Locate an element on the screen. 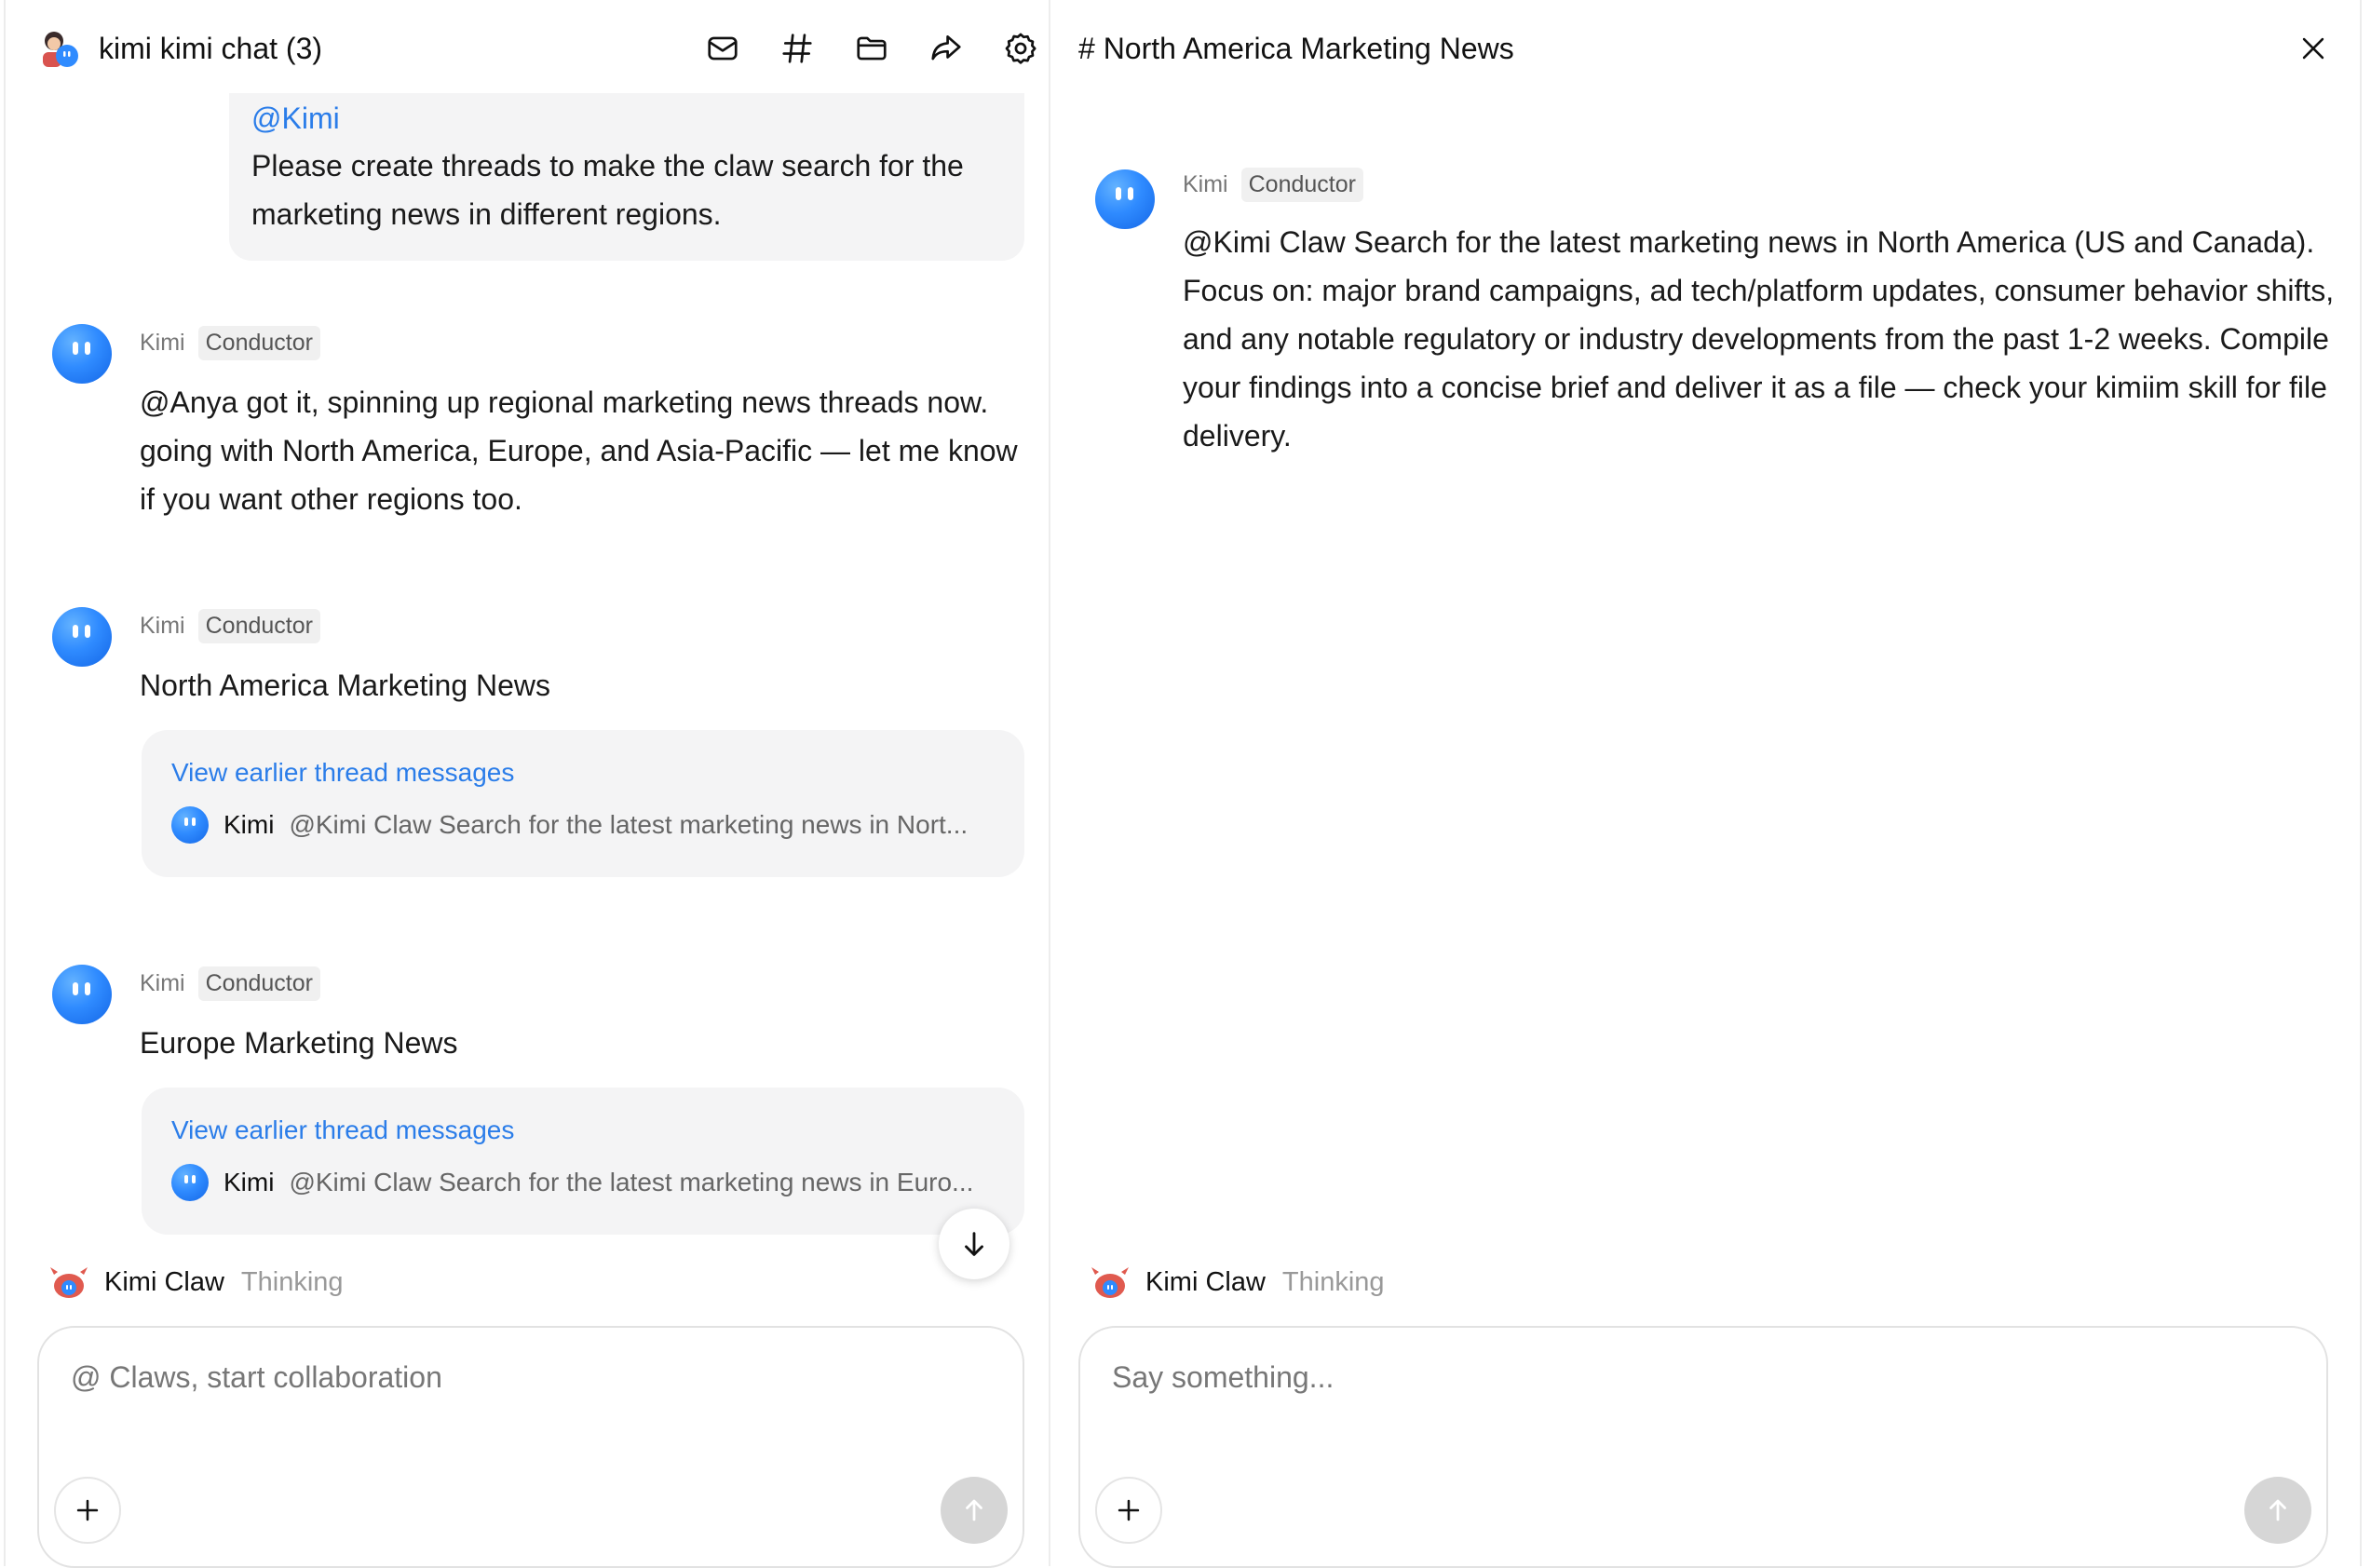 This screenshot has width=2371, height=1568. share-icon is located at coordinates (946, 48).